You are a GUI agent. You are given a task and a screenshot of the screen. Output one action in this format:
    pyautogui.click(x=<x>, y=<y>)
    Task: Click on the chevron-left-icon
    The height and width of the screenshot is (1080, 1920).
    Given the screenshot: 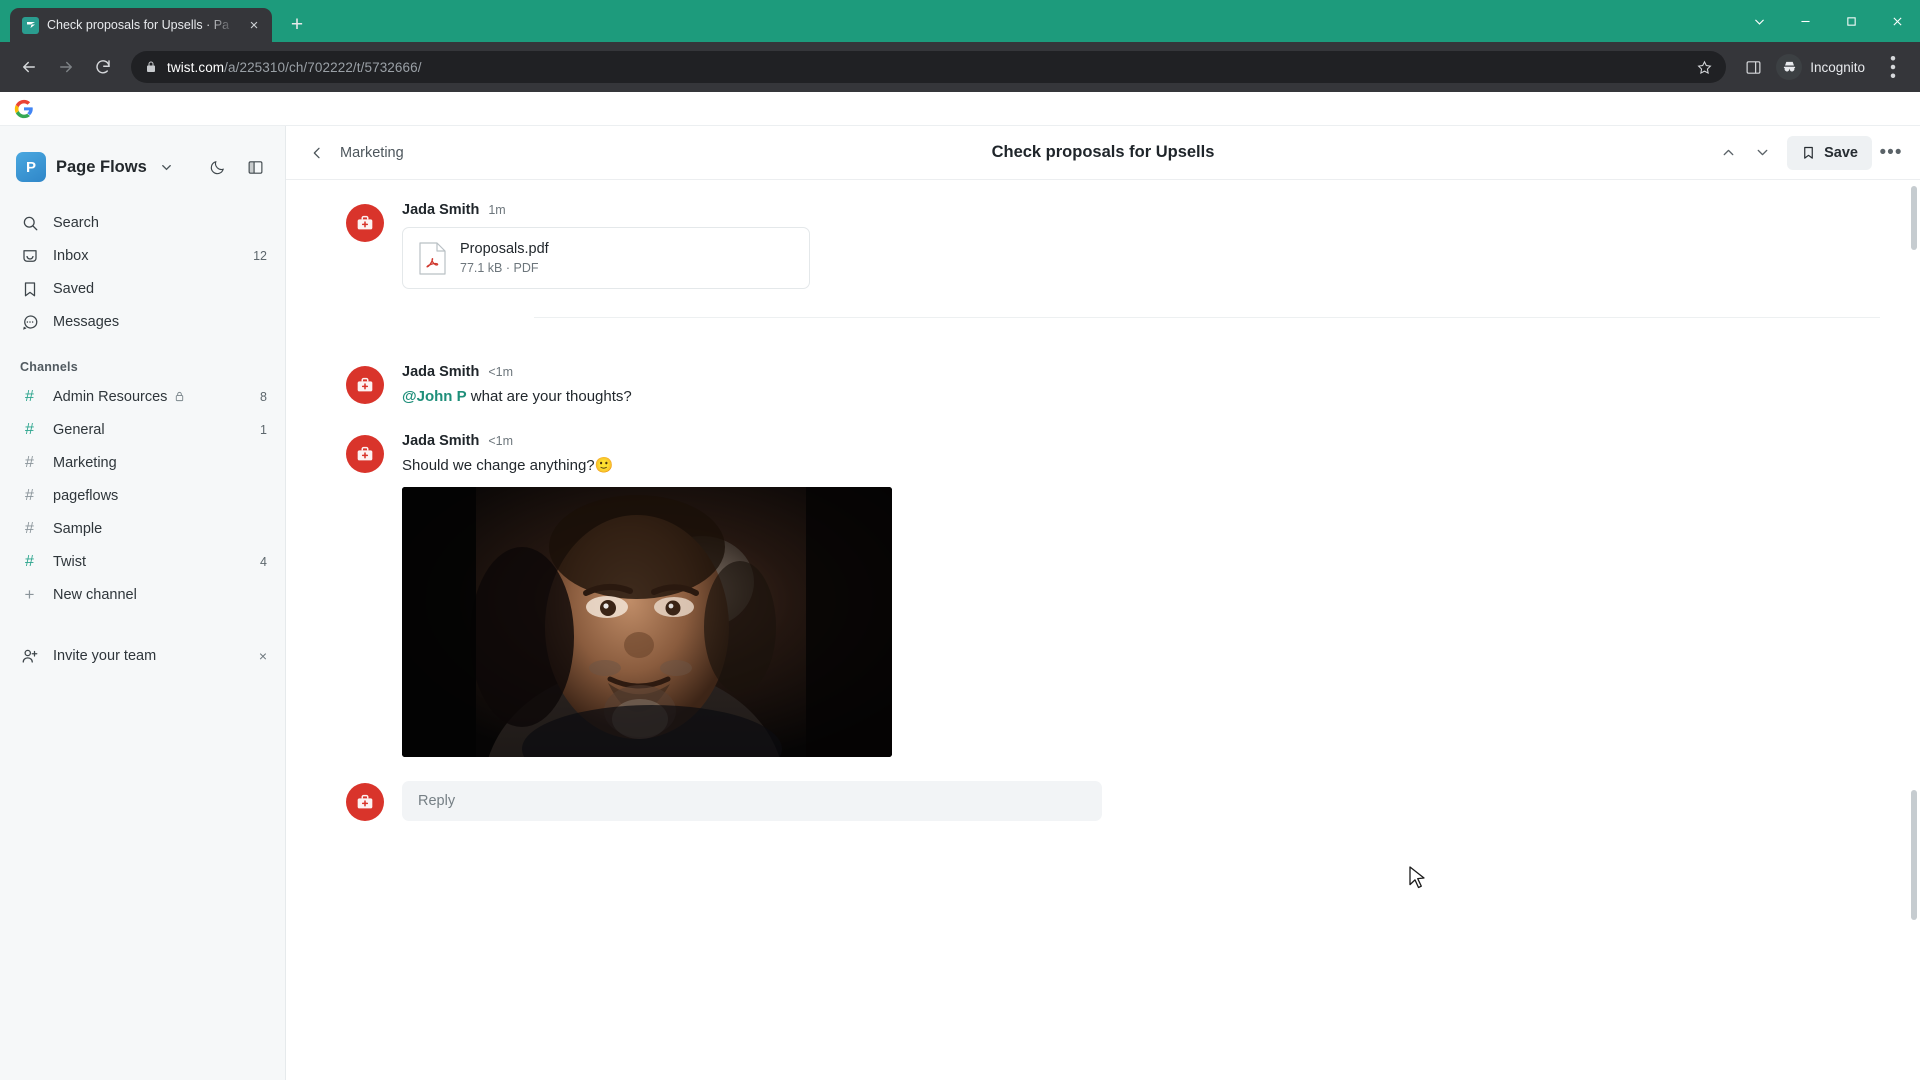 What is the action you would take?
    pyautogui.click(x=317, y=153)
    